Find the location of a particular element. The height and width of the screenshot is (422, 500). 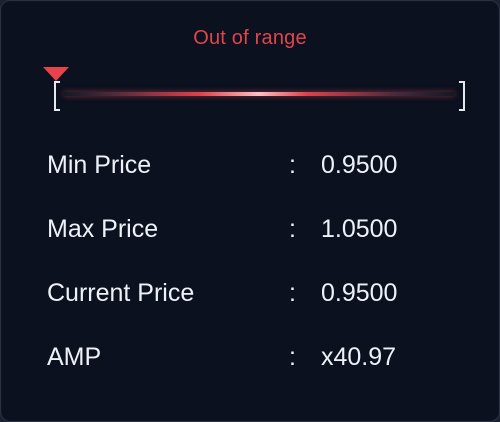

range-left-bracket-icon is located at coordinates (57, 96).